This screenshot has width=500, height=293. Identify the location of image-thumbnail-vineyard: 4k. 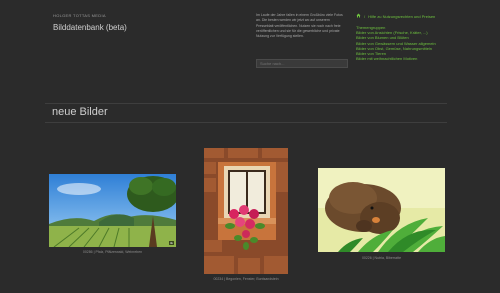
(112, 210).